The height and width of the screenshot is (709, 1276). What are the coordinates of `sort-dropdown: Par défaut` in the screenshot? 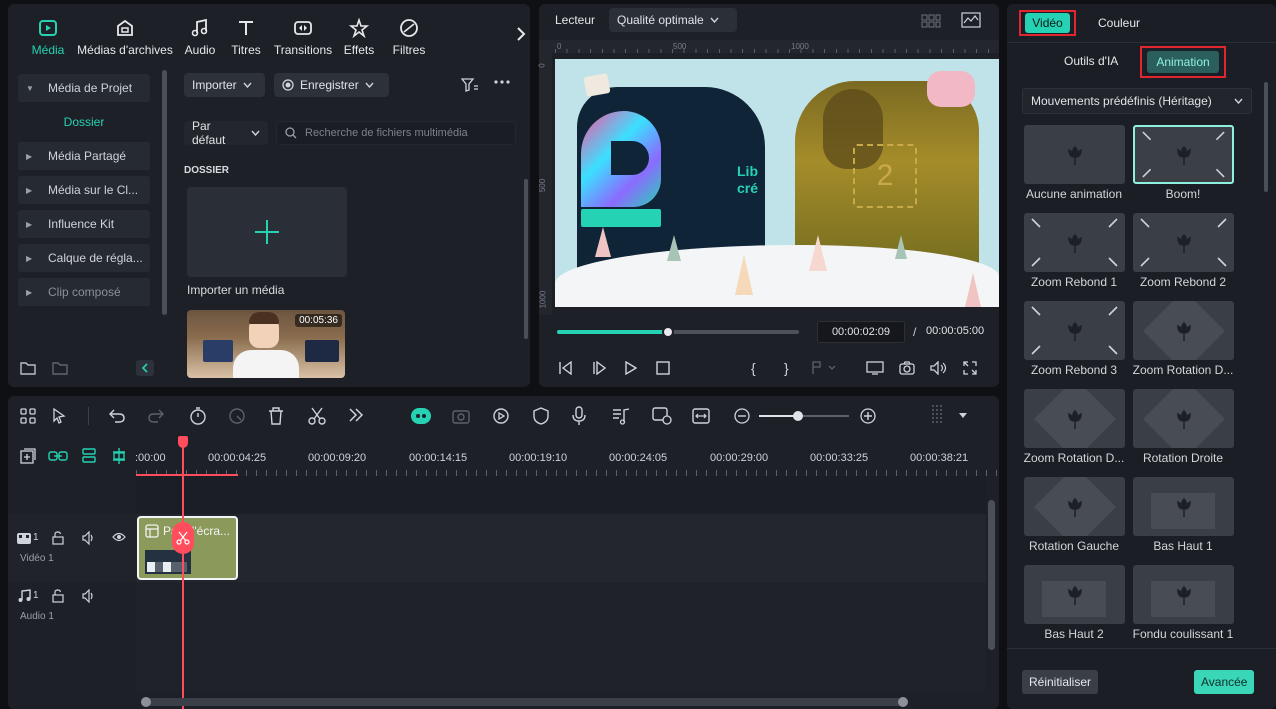 It's located at (226, 133).